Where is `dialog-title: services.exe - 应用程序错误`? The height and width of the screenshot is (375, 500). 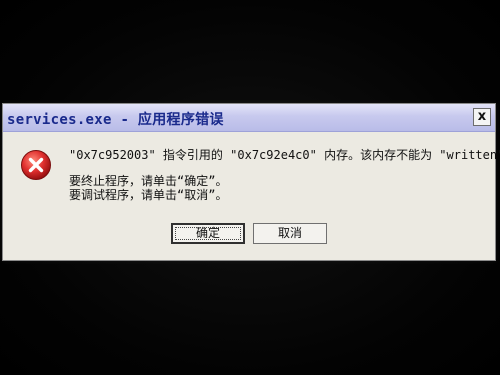 dialog-title: services.exe - 应用程序错误 is located at coordinates (115, 120).